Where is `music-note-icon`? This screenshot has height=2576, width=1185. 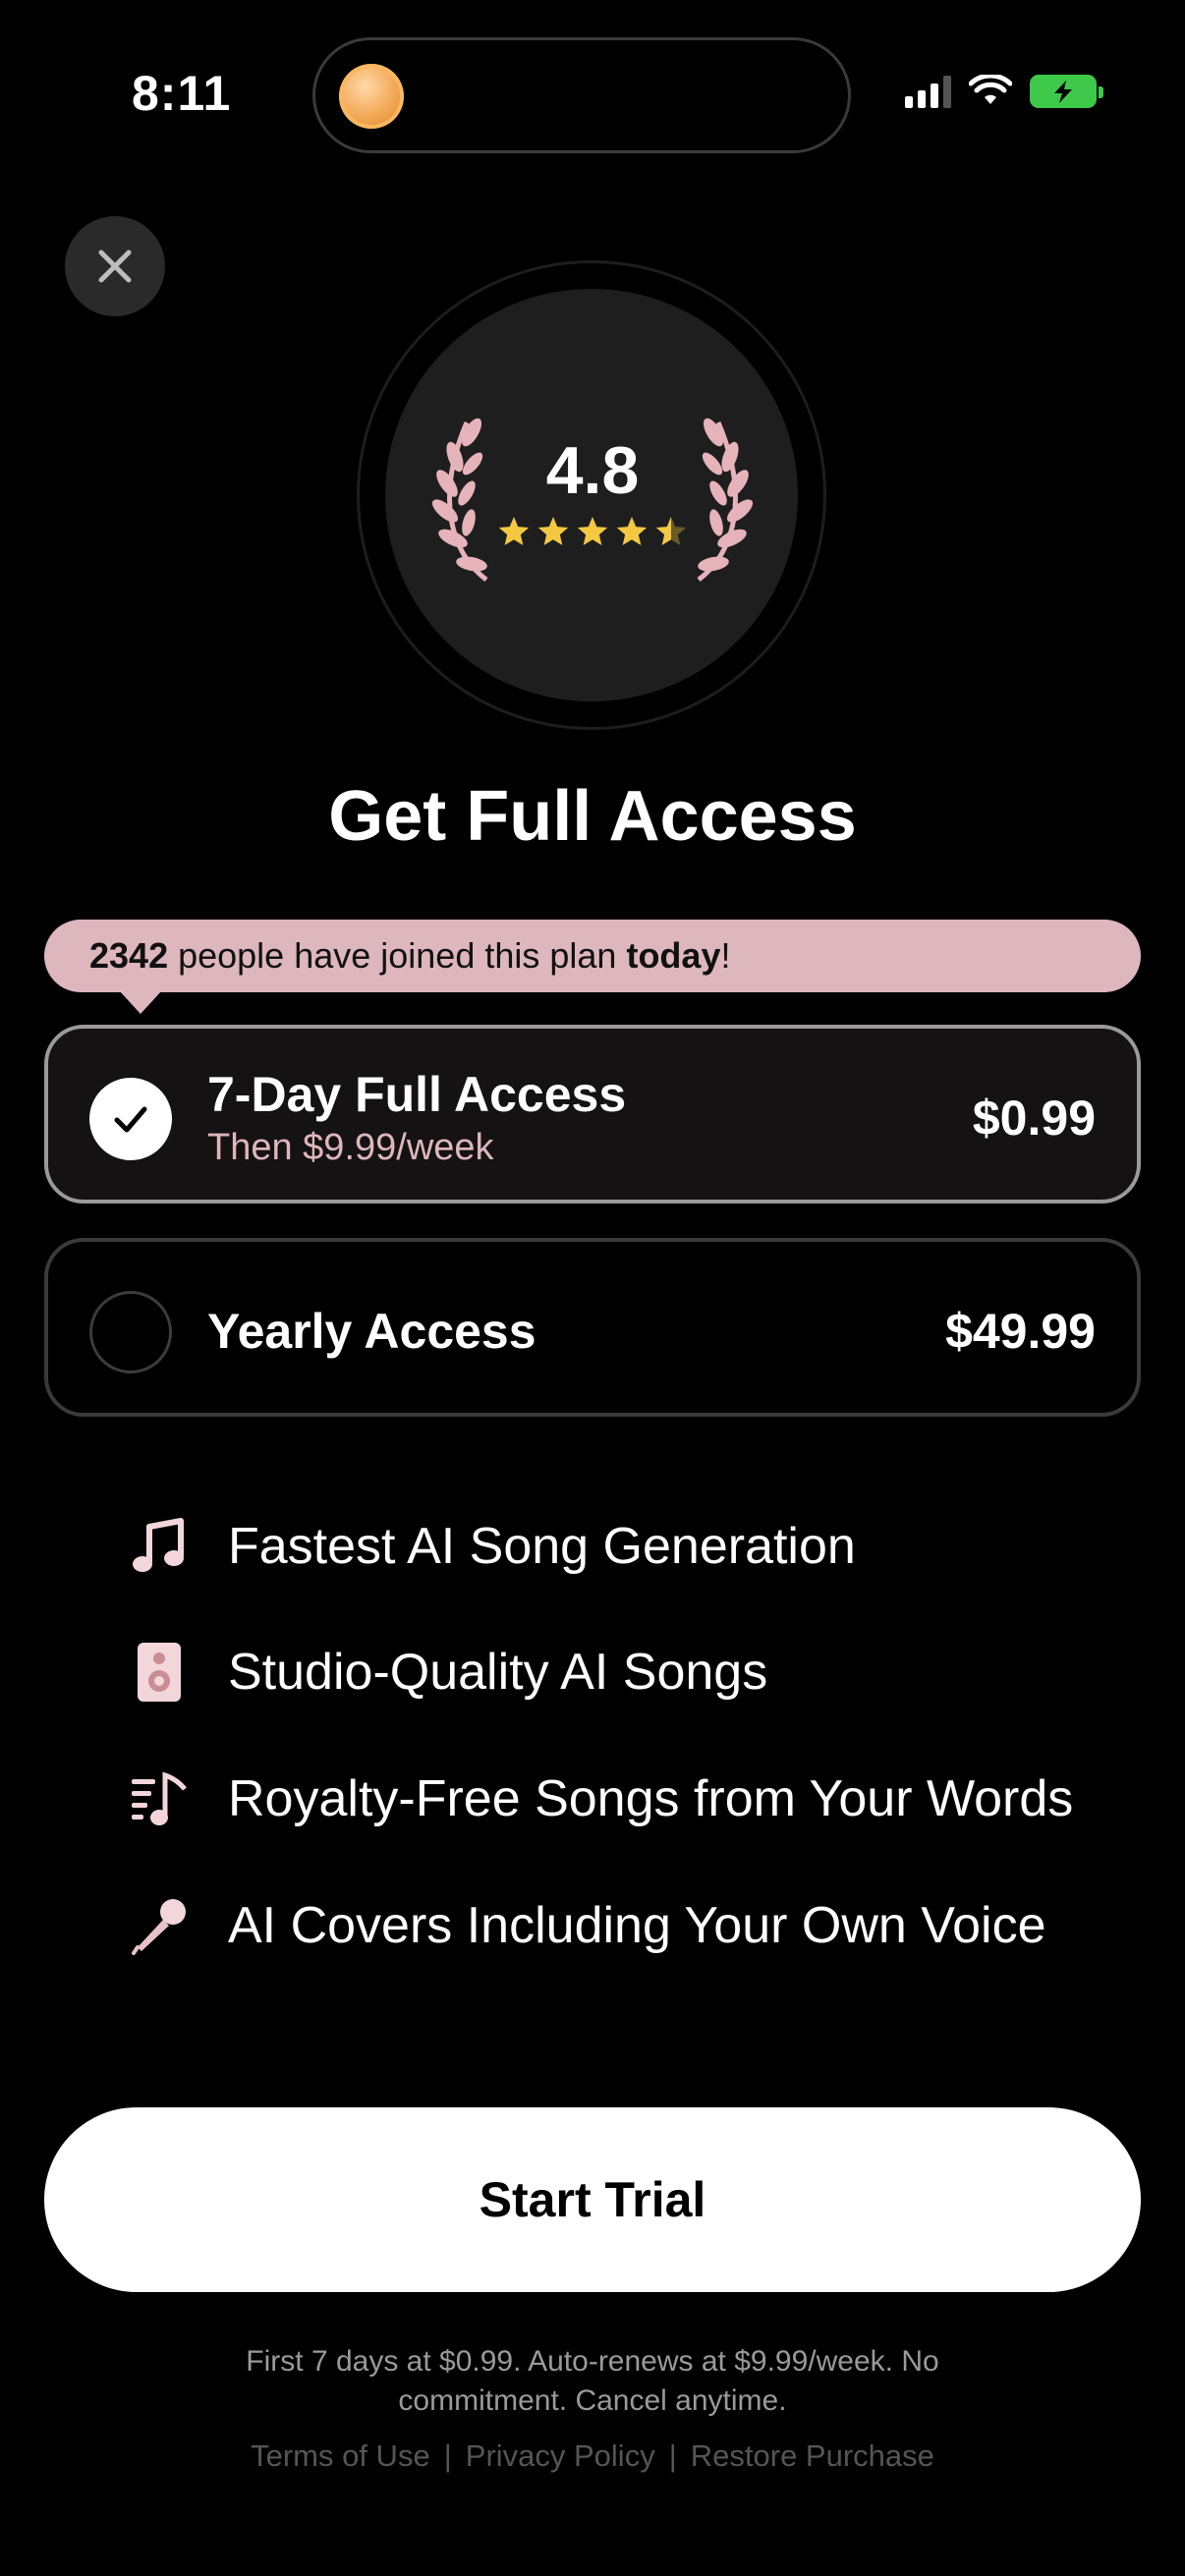
music-note-icon is located at coordinates (160, 1546).